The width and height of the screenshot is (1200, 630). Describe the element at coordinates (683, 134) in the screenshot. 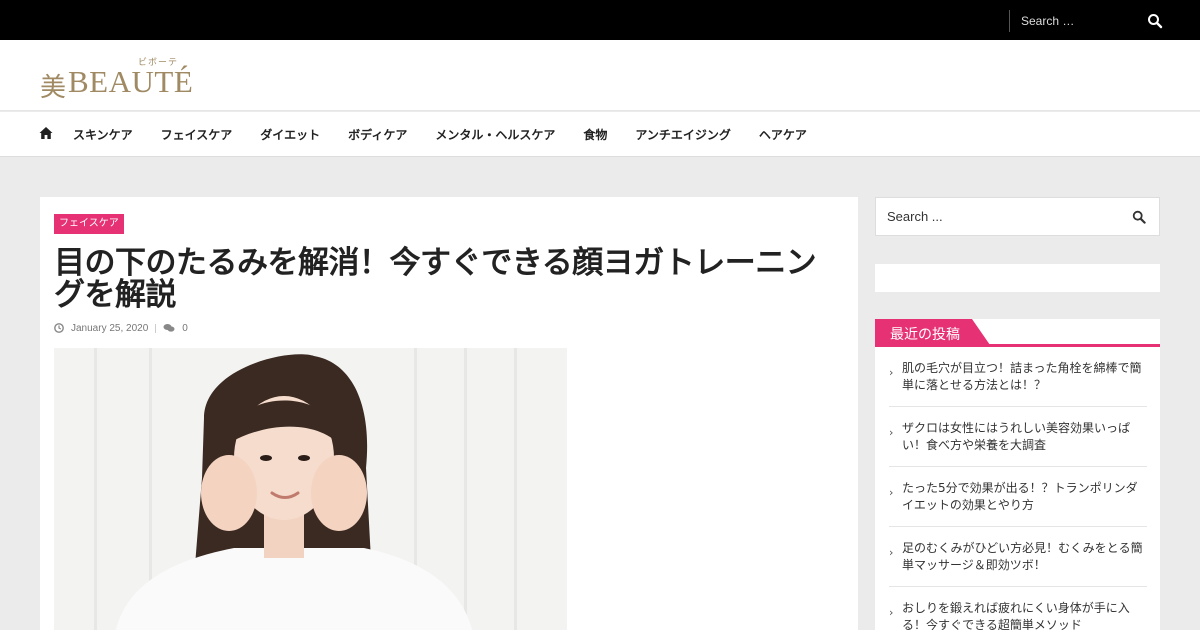

I see `nav-item-anti-aging: アンチエイジング` at that location.